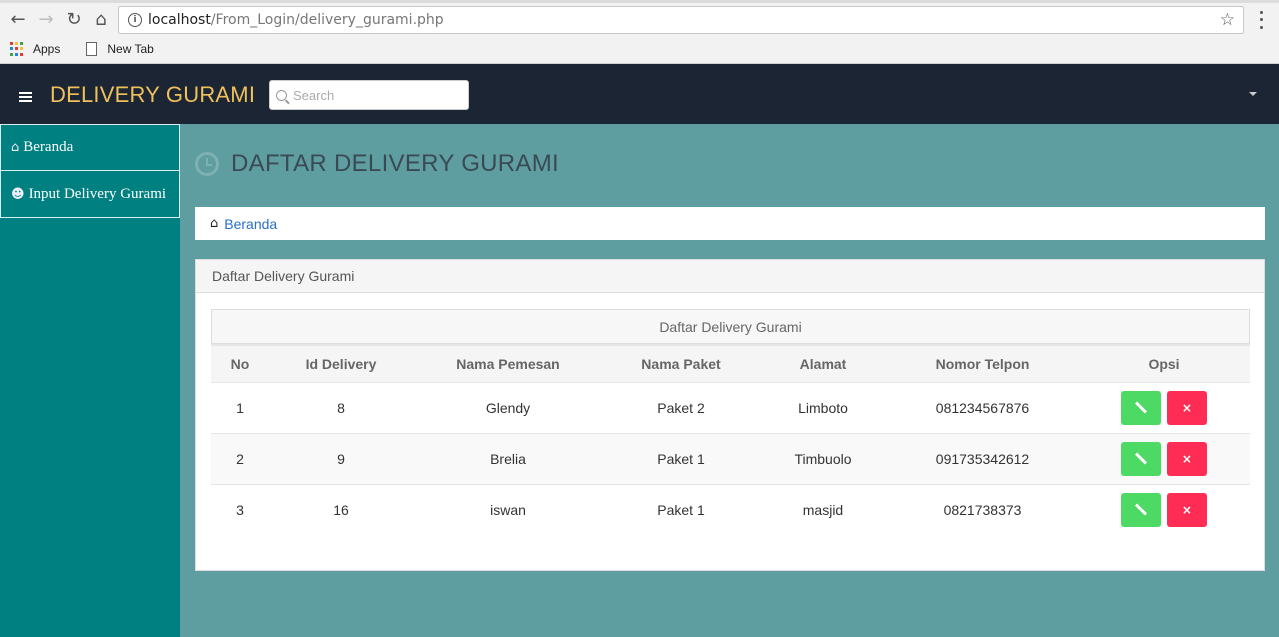  I want to click on back-icon: ←, so click(18, 19).